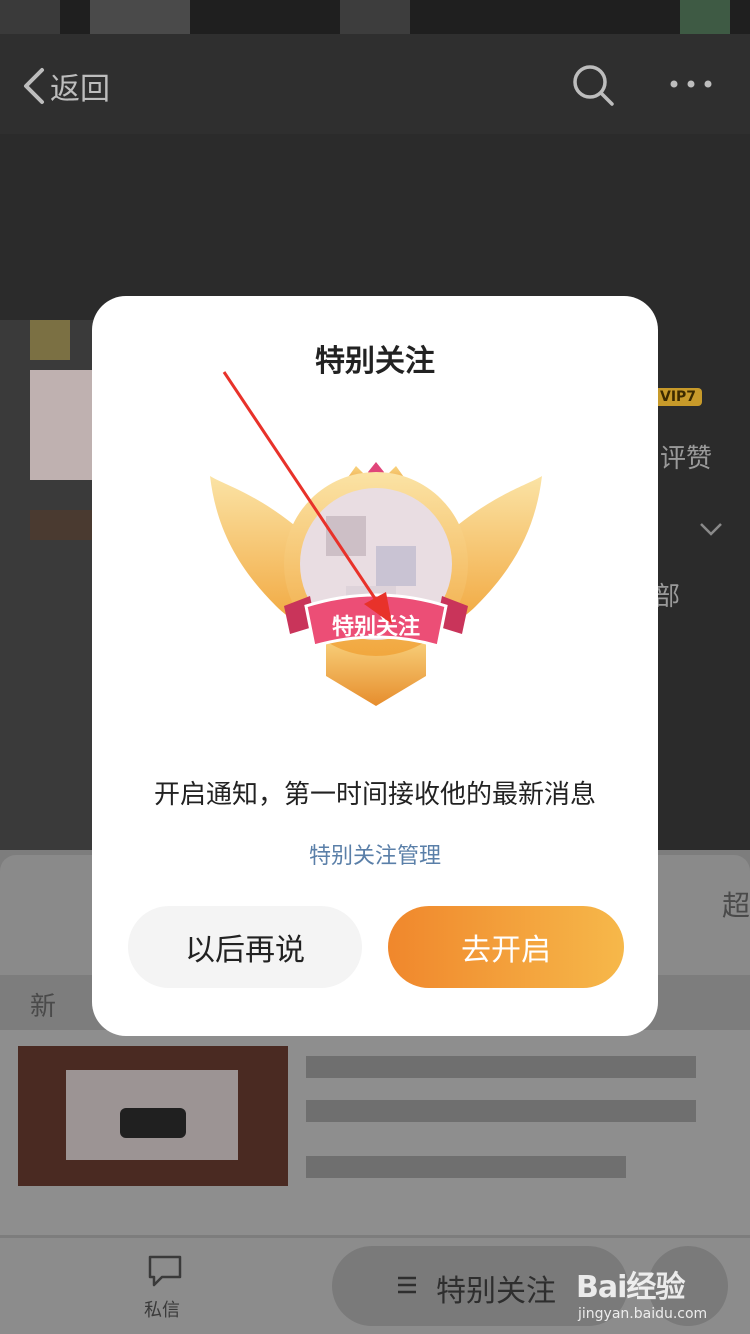 This screenshot has width=750, height=1334. Describe the element at coordinates (496, 1291) in the screenshot. I see `special-follow-label: 特别关注` at that location.